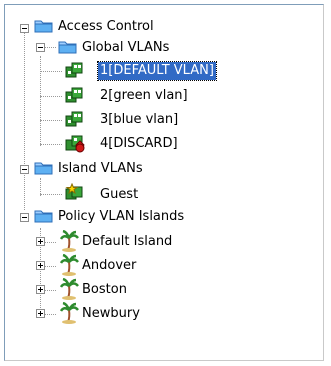  I want to click on tree-node-policy-vlan-islands: Policy VLAN Islands, so click(121, 217).